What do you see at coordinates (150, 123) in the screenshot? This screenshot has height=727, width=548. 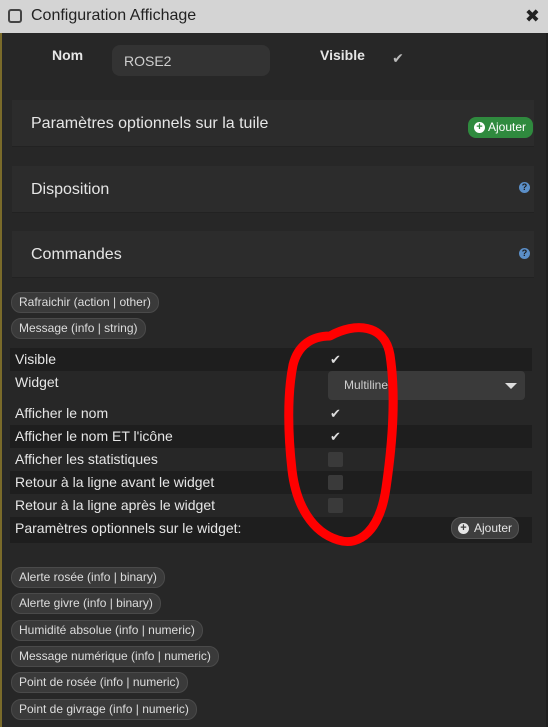 I see `tile-optional-panel-title: Paramètres optionnels sur la tuile` at bounding box center [150, 123].